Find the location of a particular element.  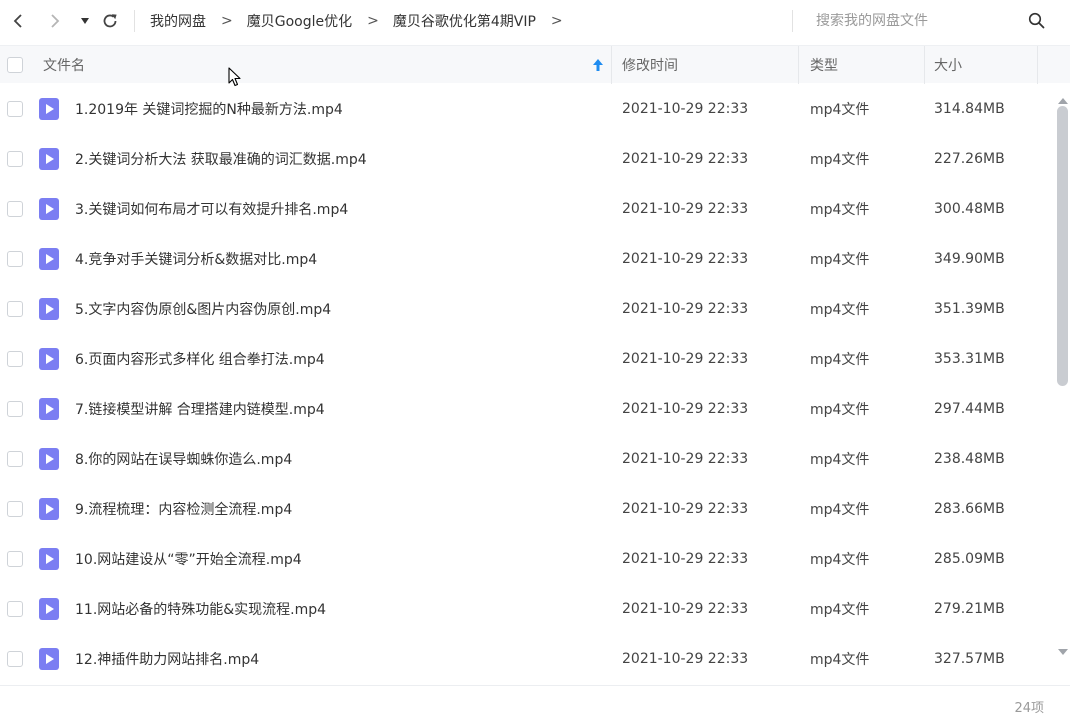

file-name: 2.关键词分析大法 获取最准确的词汇数据.mp4 is located at coordinates (221, 159).